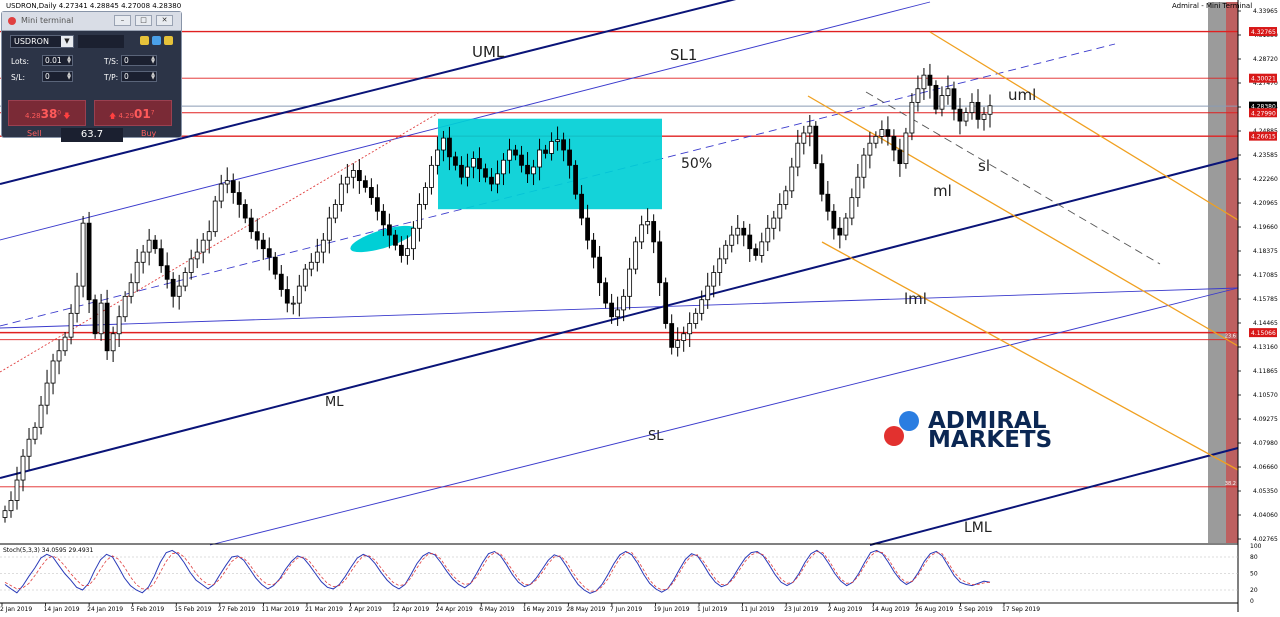 The image size is (1280, 617). Describe the element at coordinates (324, 609) in the screenshot. I see `x-tick-label: 21 Mar 2019` at that location.